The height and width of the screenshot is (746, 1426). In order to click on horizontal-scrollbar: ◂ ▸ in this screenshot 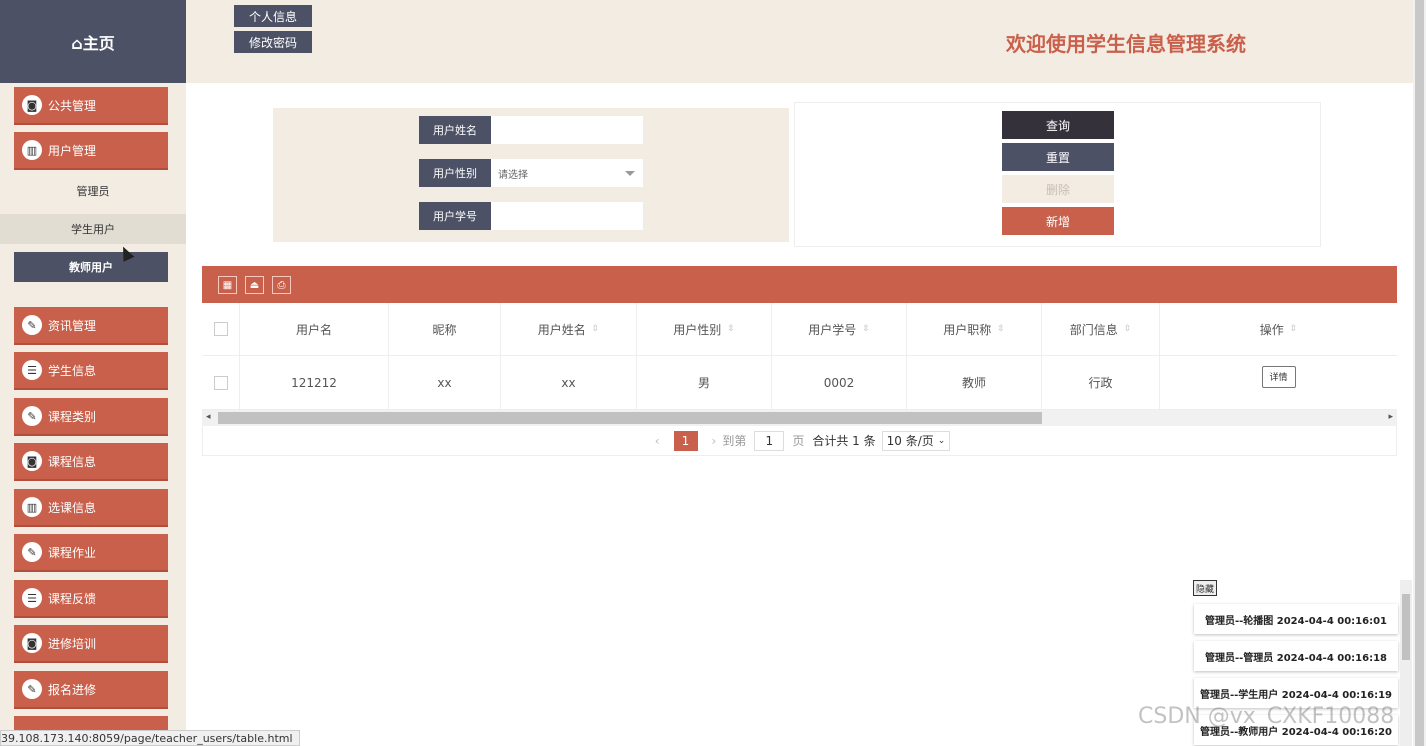, I will do `click(799, 418)`.